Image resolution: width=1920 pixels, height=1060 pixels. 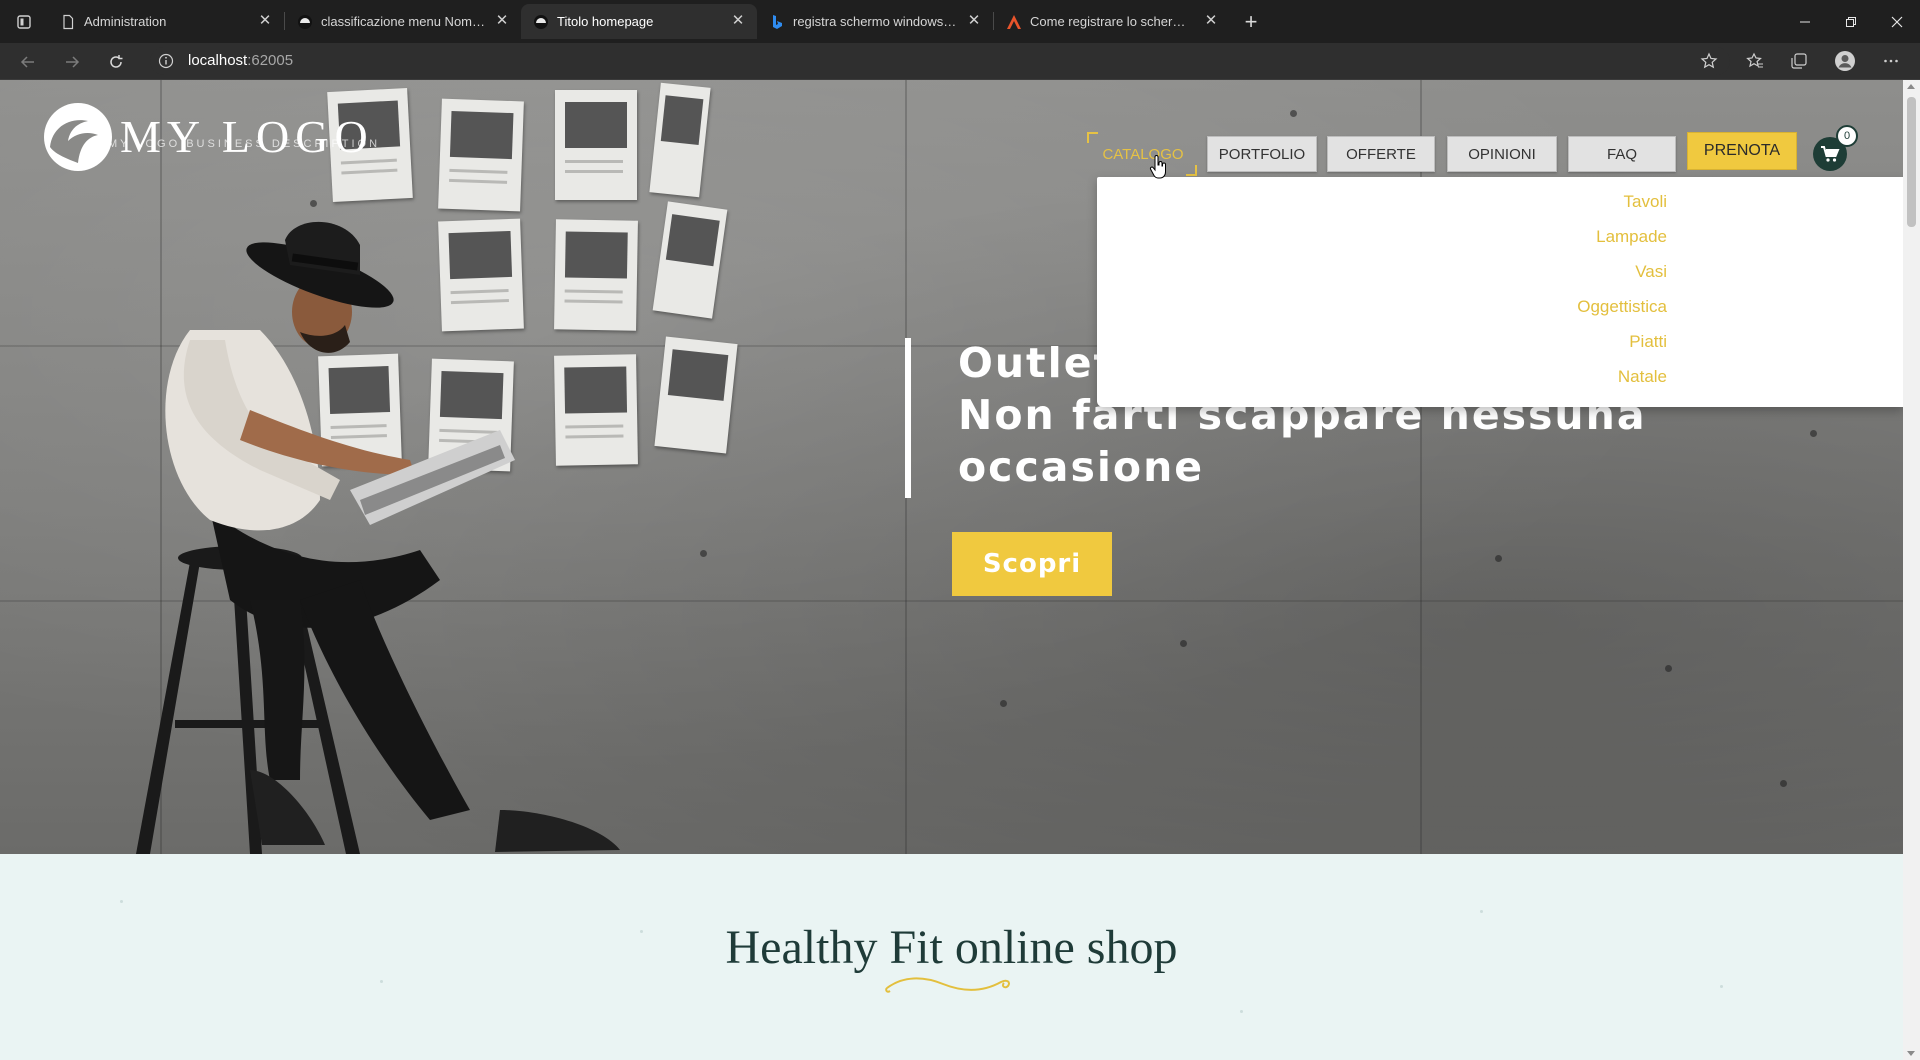 I want to click on menu-offerte: OFFERTE, so click(x=1381, y=154).